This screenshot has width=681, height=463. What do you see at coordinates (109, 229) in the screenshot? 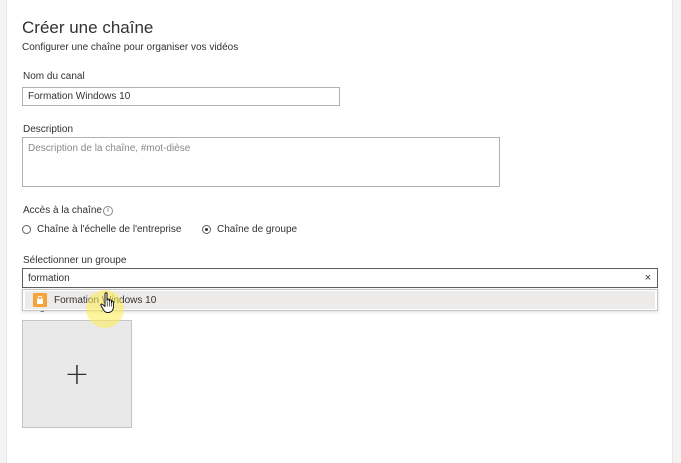
I see `radio-organization-wide-label: Chaîne à l'échelle de l'entreprise` at bounding box center [109, 229].